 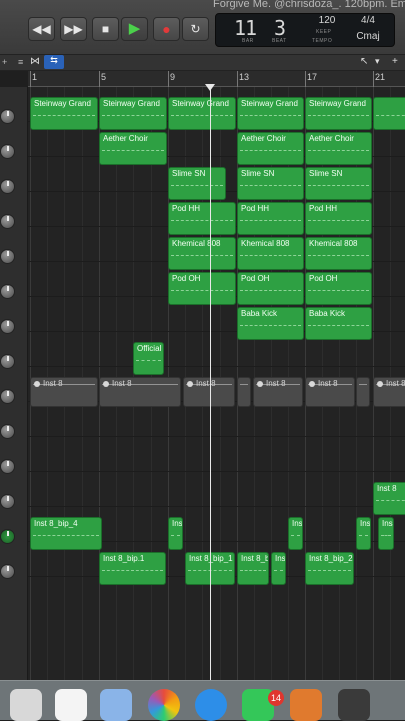 What do you see at coordinates (333, 243) in the screenshot?
I see `region-name: Khemical 808` at bounding box center [333, 243].